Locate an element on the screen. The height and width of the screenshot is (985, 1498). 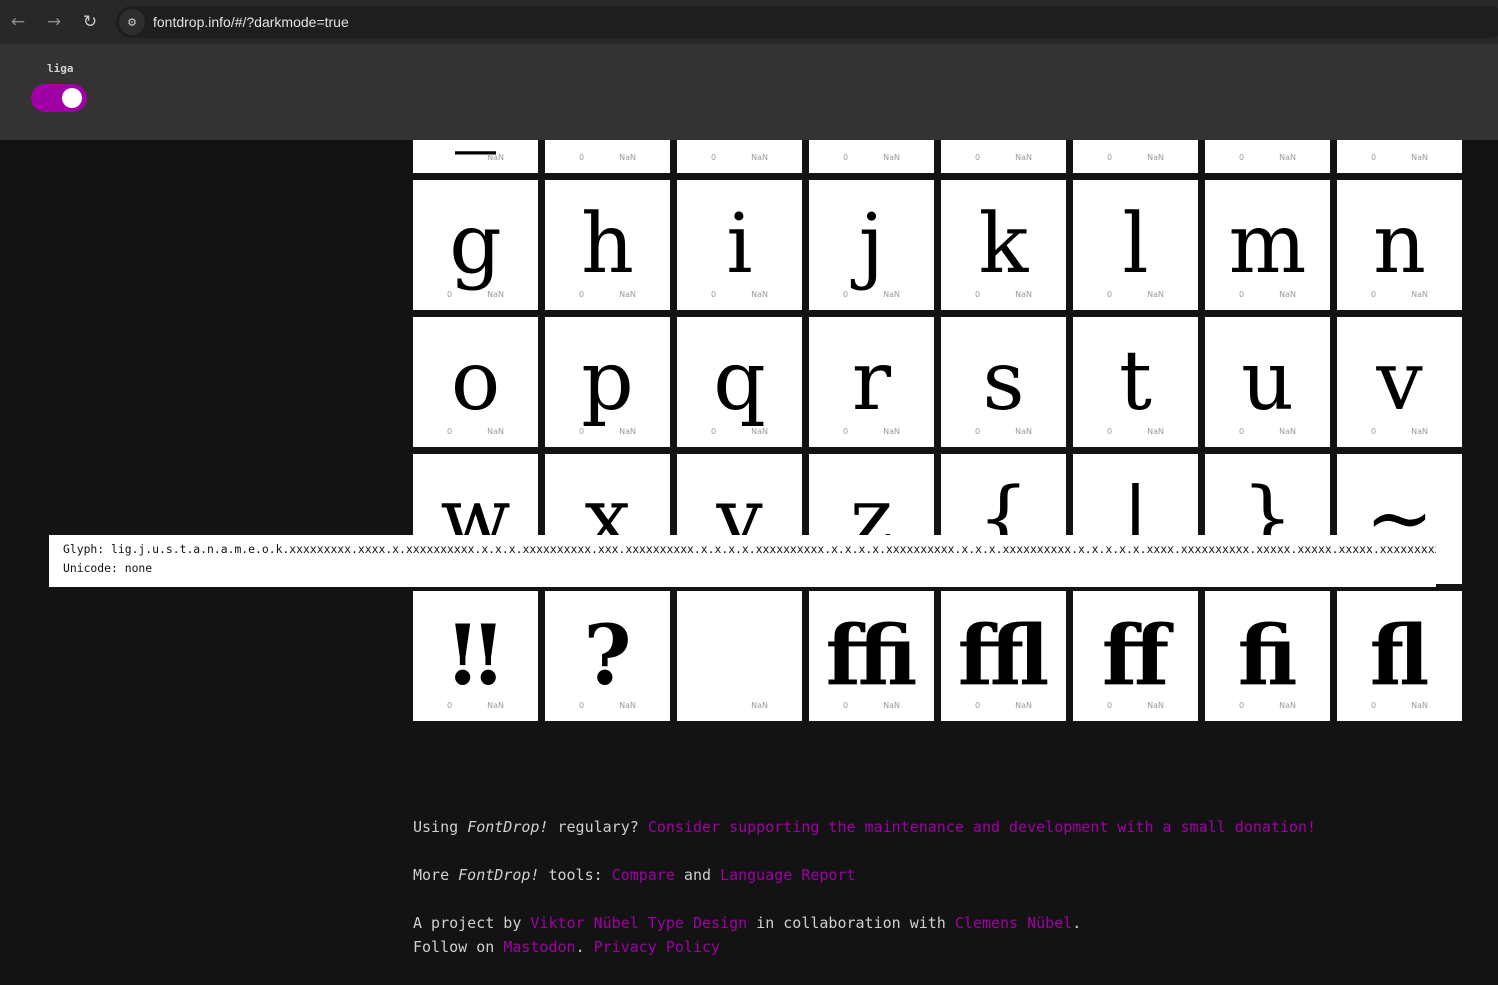
compare-link: Compare is located at coordinates (643, 875).